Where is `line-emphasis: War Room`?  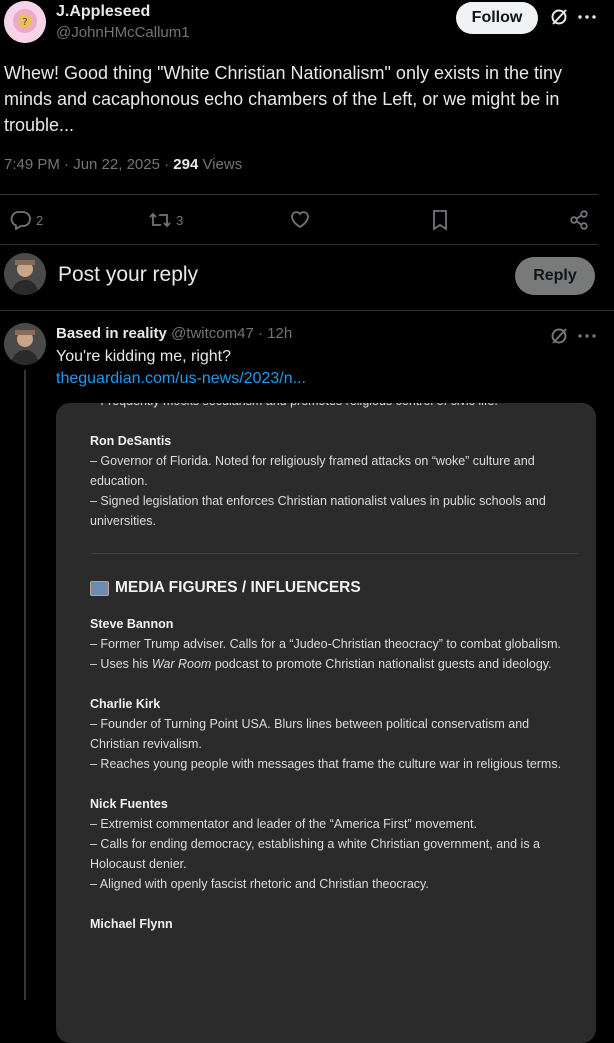 line-emphasis: War Room is located at coordinates (181, 664).